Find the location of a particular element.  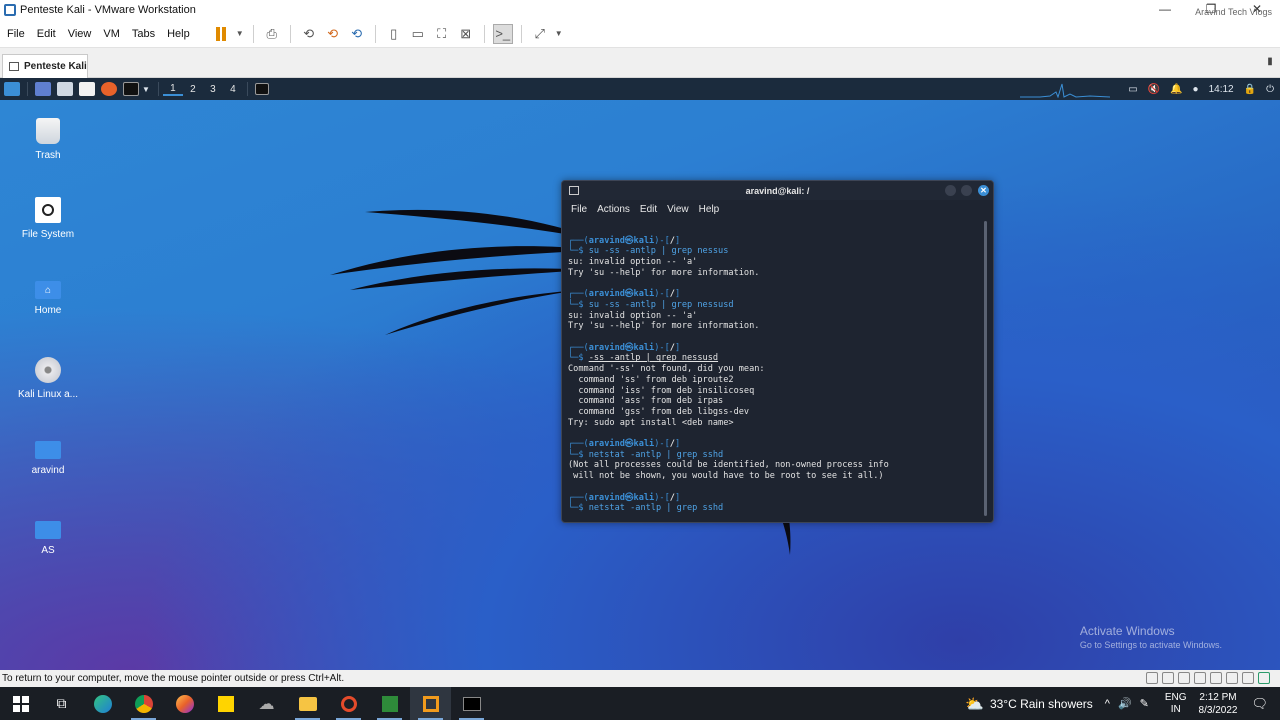

show-desktop-icon is located at coordinates (43, 89).